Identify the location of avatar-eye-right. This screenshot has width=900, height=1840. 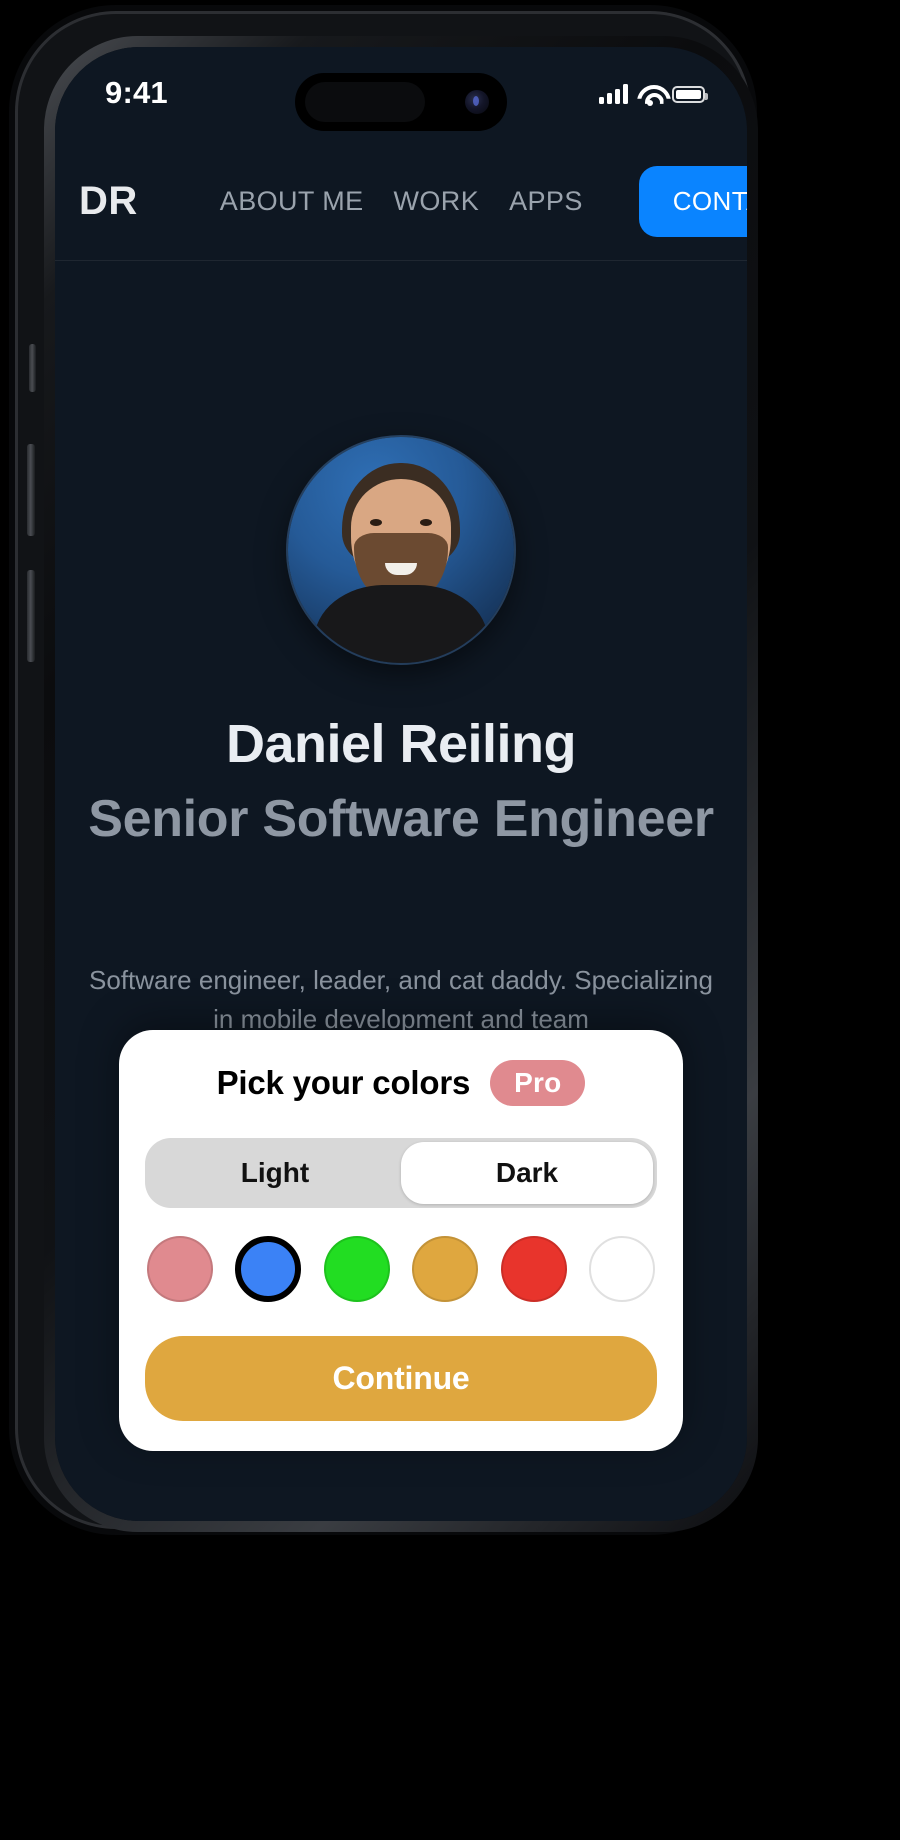
(426, 522).